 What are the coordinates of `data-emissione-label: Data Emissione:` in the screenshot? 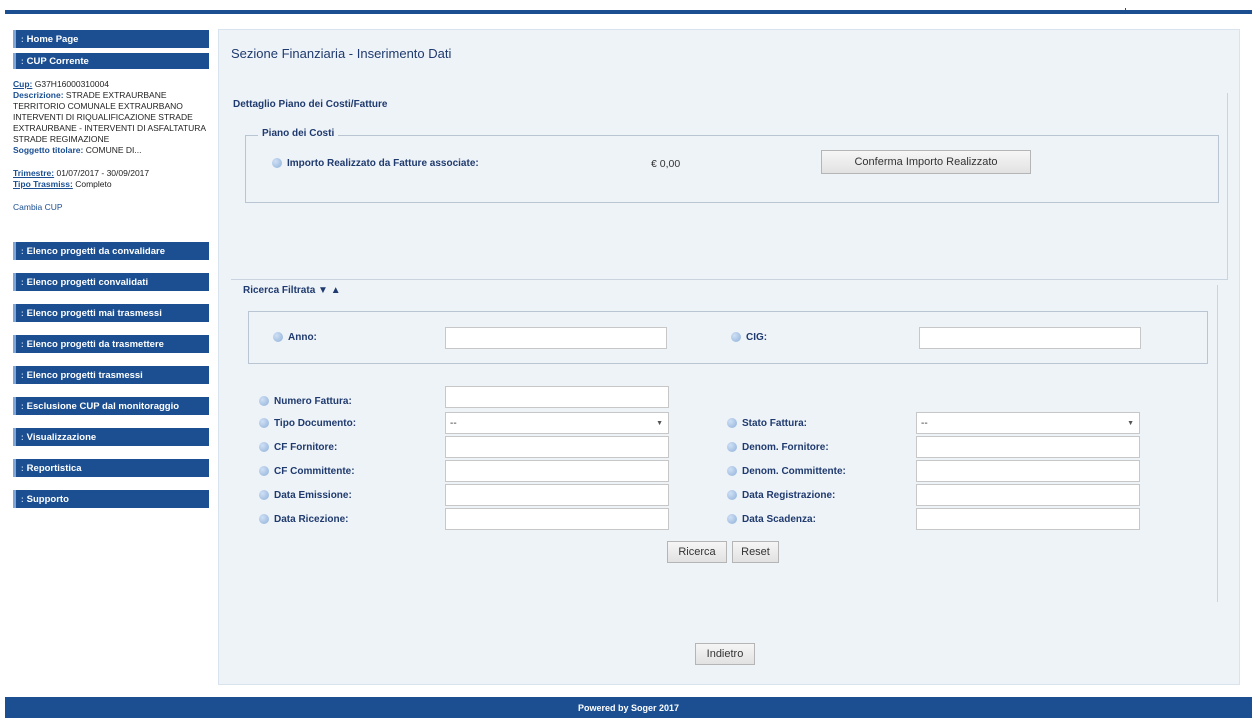 It's located at (313, 495).